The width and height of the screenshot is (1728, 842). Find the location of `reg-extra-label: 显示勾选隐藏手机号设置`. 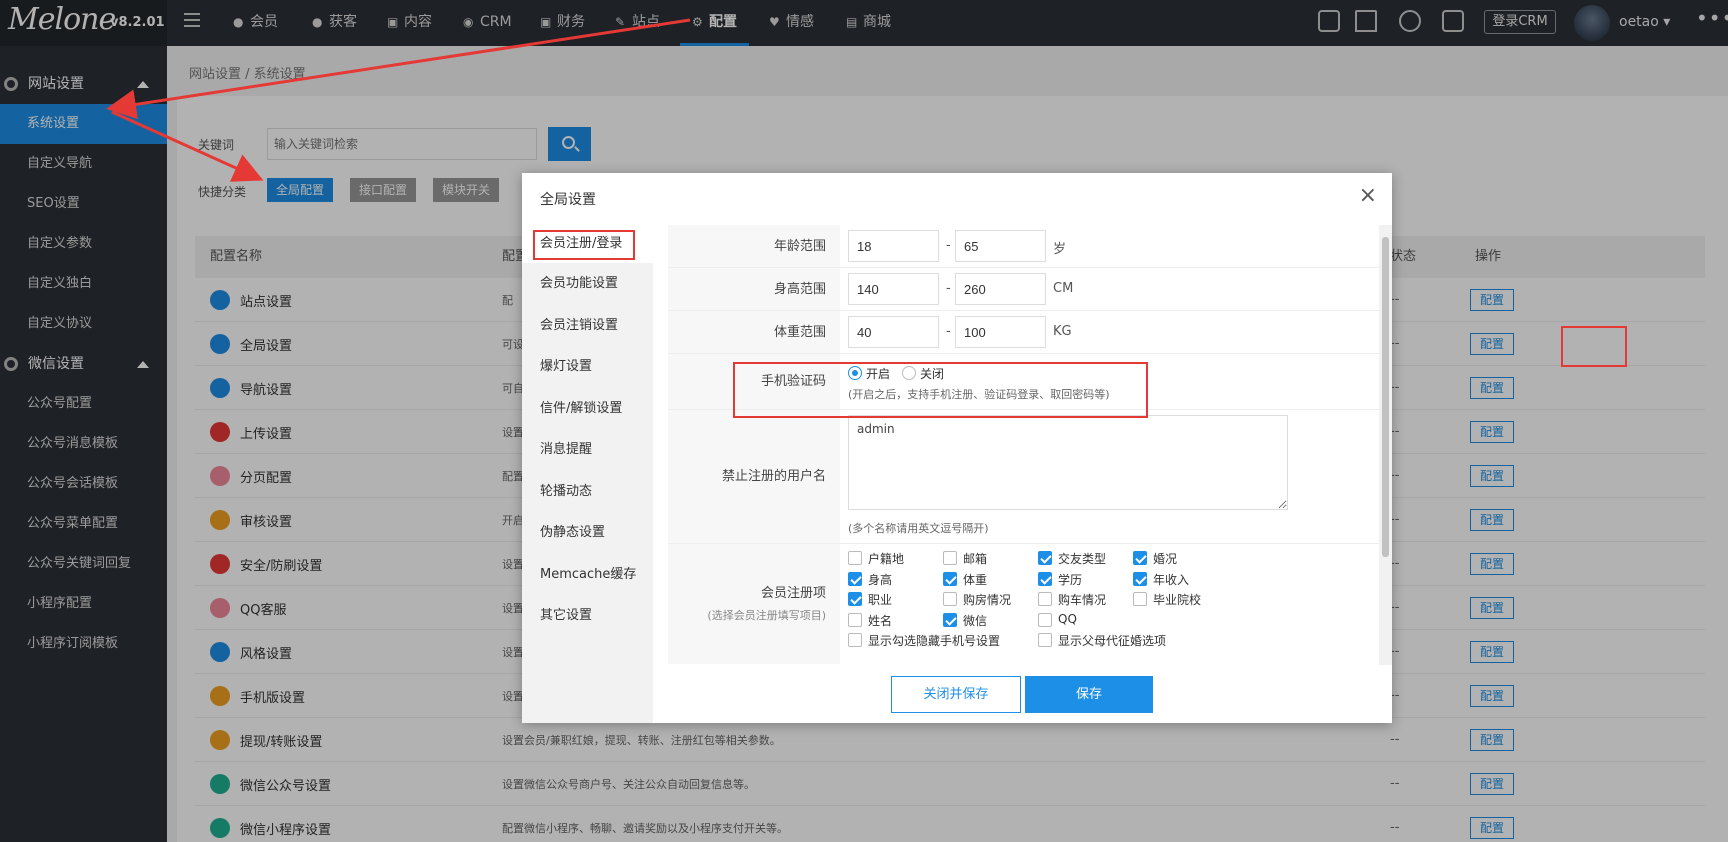

reg-extra-label: 显示勾选隐藏手机号设置 is located at coordinates (934, 641).